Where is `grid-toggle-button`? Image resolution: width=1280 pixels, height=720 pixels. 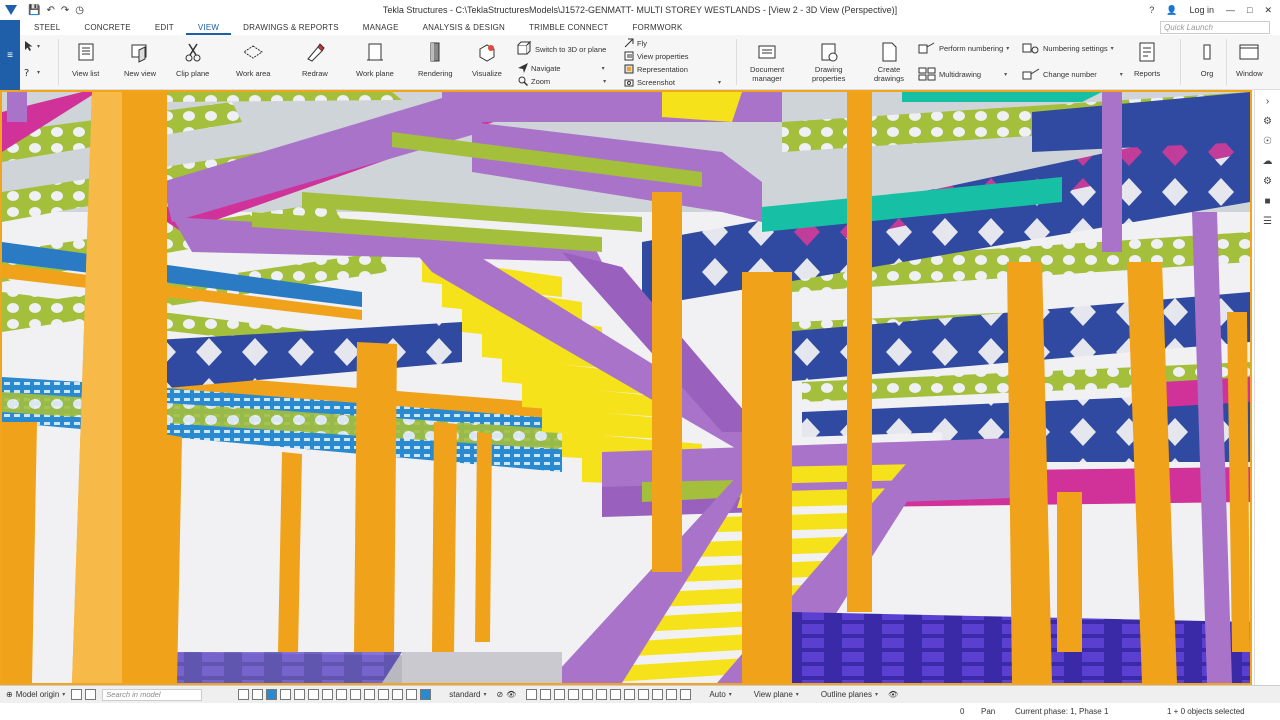 grid-toggle-button is located at coordinates (77, 694).